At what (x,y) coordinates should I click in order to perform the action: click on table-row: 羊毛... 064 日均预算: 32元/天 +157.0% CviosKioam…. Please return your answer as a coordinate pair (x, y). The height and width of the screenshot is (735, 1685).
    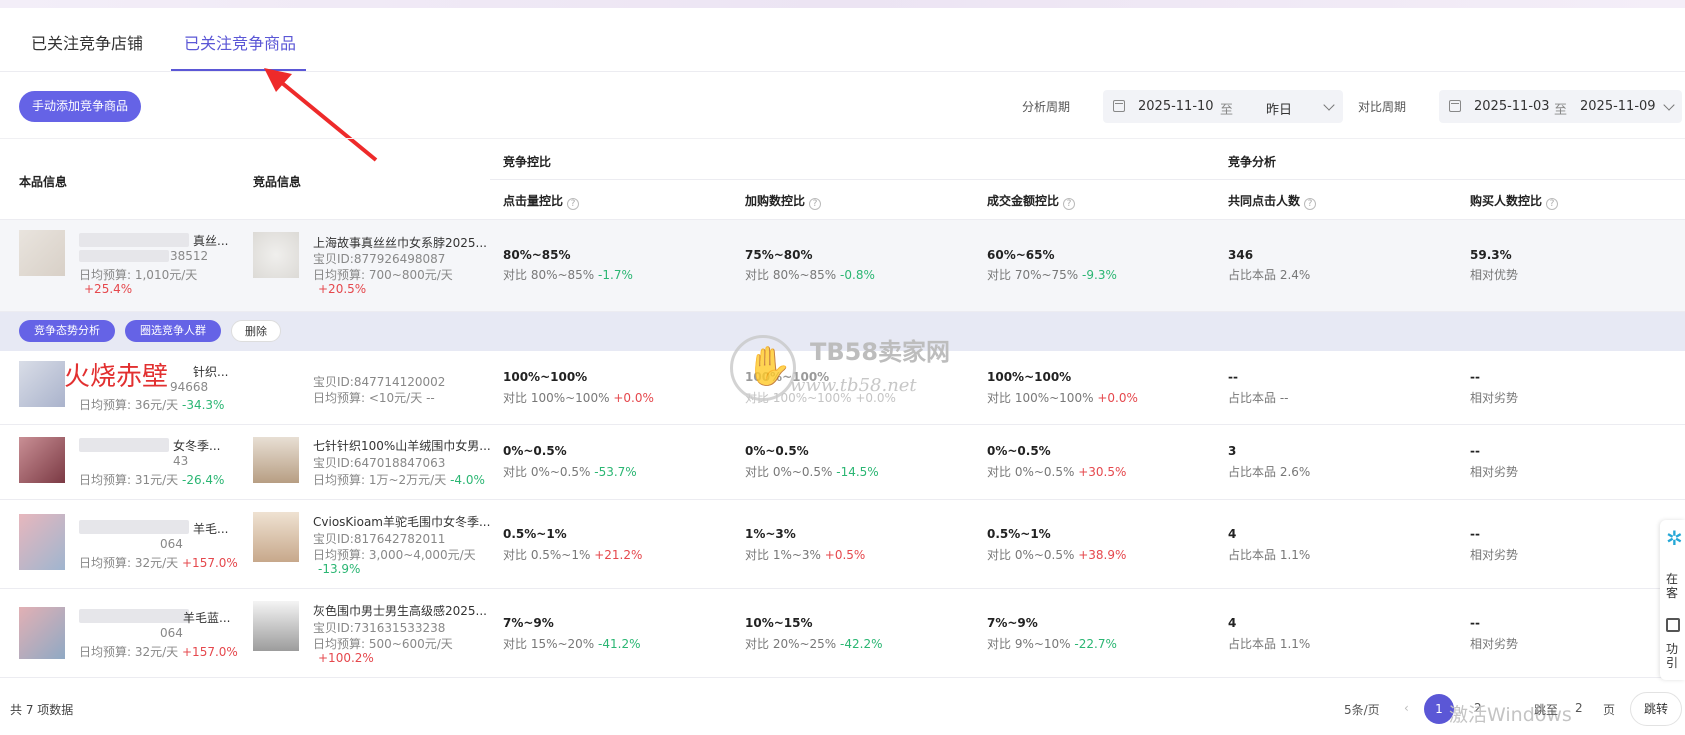
    Looking at the image, I should click on (842, 544).